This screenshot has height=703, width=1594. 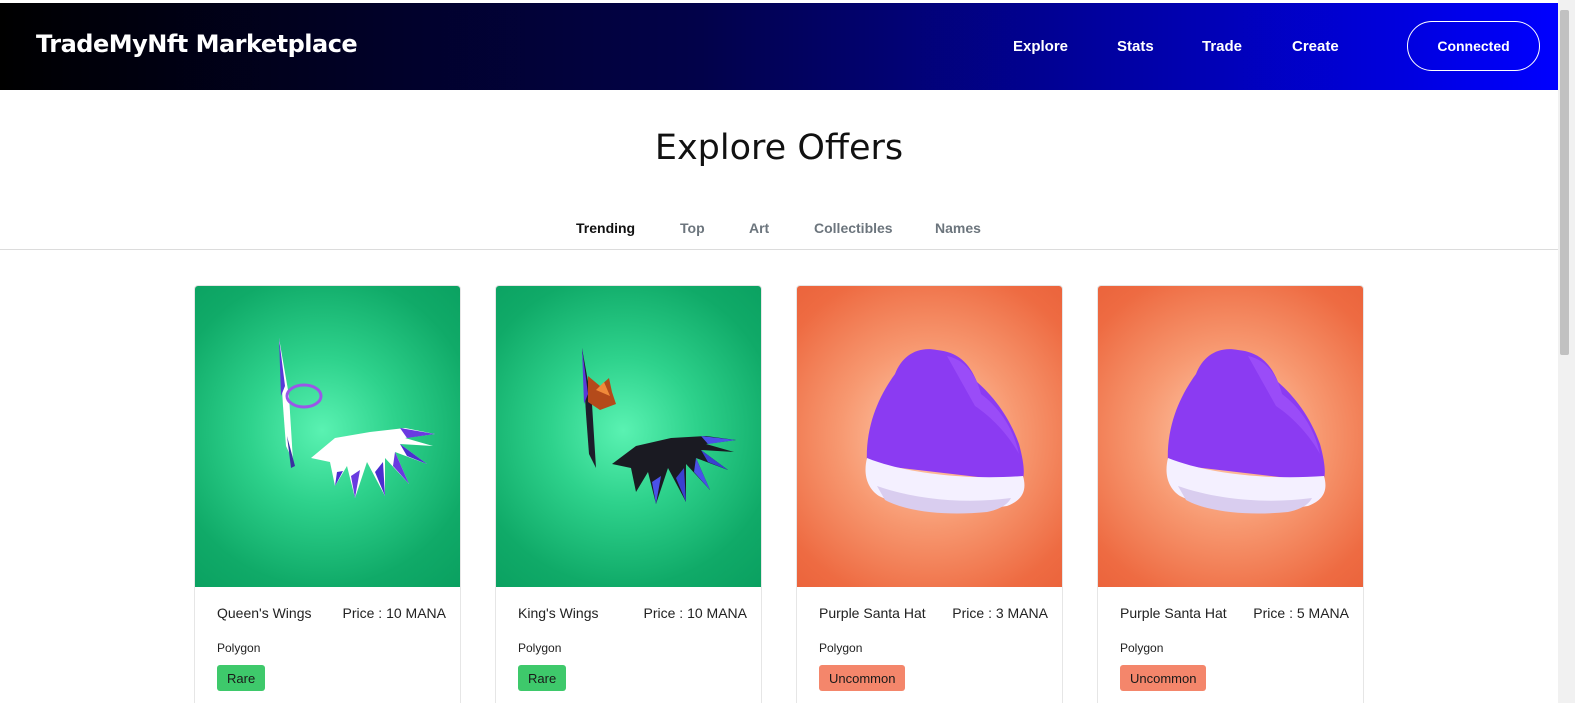 What do you see at coordinates (853, 228) in the screenshot?
I see `tab-collectibles: Collectibles` at bounding box center [853, 228].